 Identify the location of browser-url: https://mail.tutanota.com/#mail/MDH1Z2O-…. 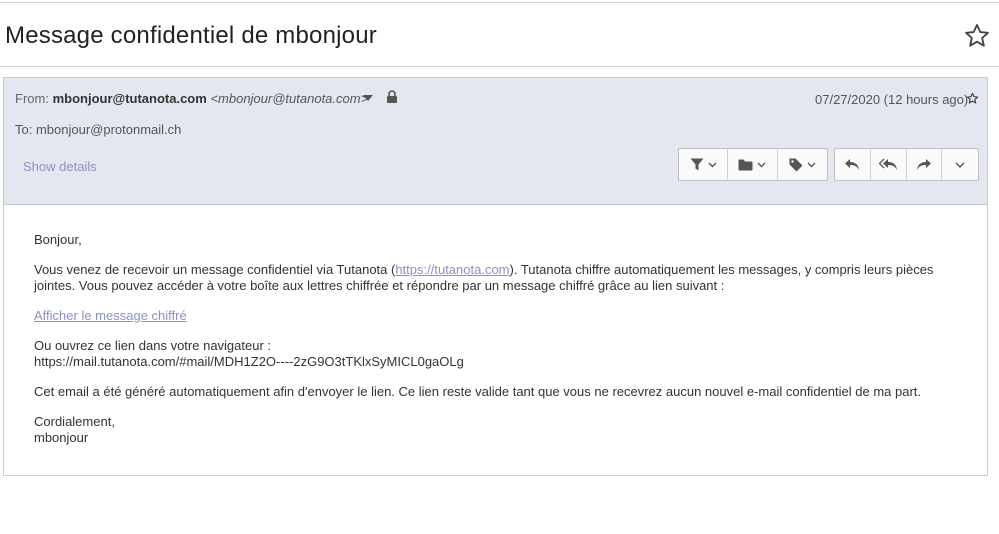
(249, 361).